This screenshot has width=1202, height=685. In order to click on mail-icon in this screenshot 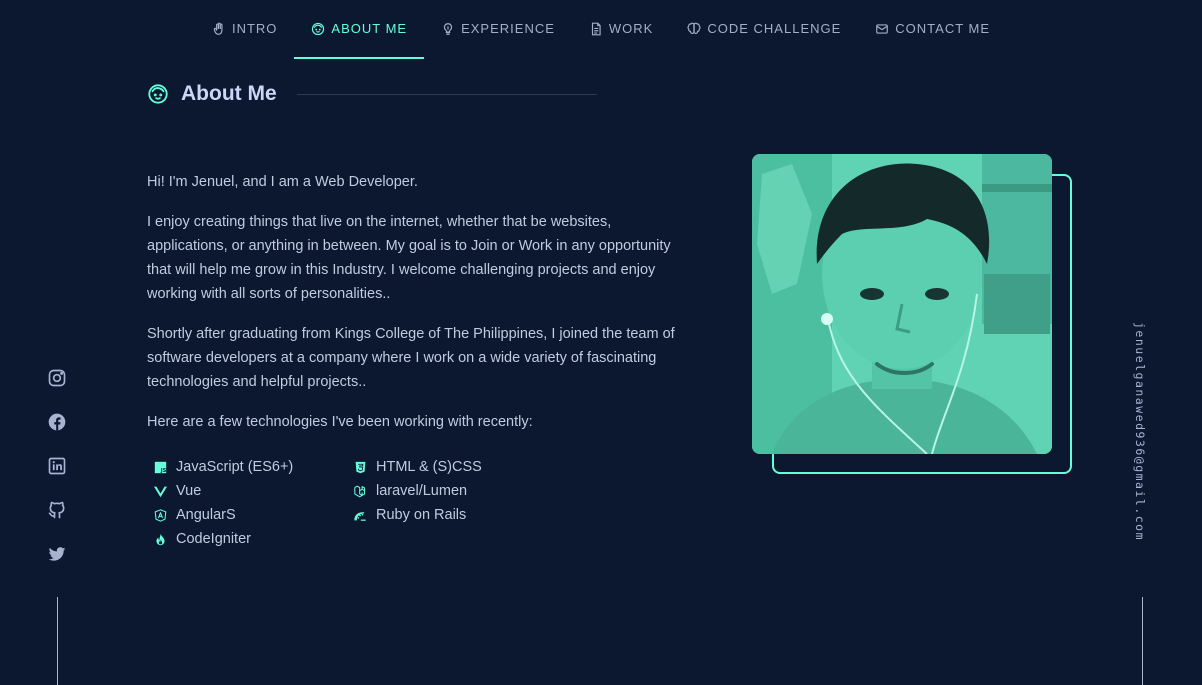, I will do `click(882, 29)`.